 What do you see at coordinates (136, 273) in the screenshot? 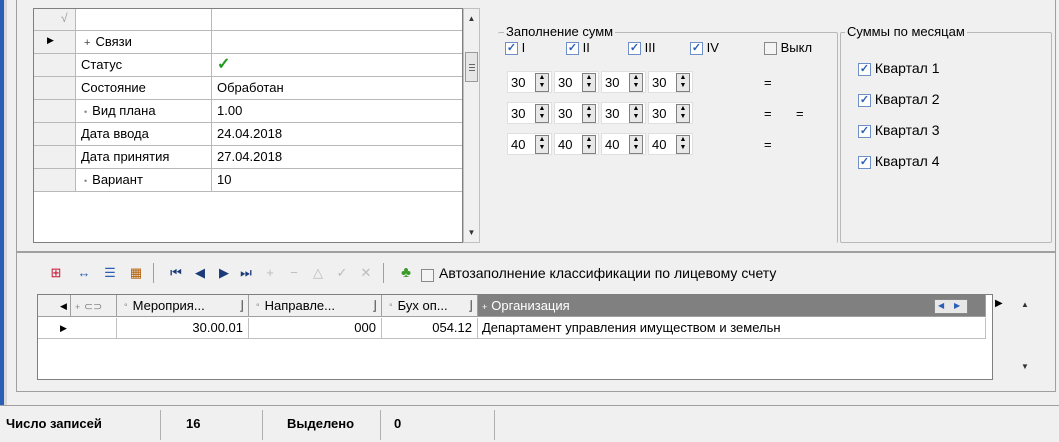
I see `export-icon: ▦` at bounding box center [136, 273].